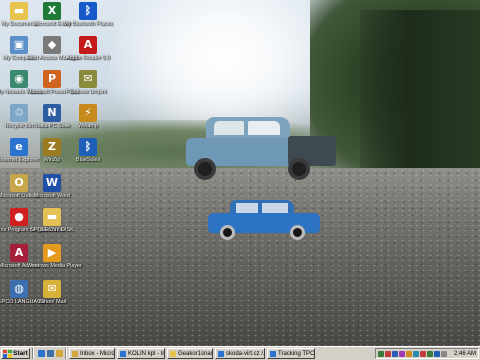  Describe the element at coordinates (19, 147) in the screenshot. I see `internet-explorer-icon: e` at that location.